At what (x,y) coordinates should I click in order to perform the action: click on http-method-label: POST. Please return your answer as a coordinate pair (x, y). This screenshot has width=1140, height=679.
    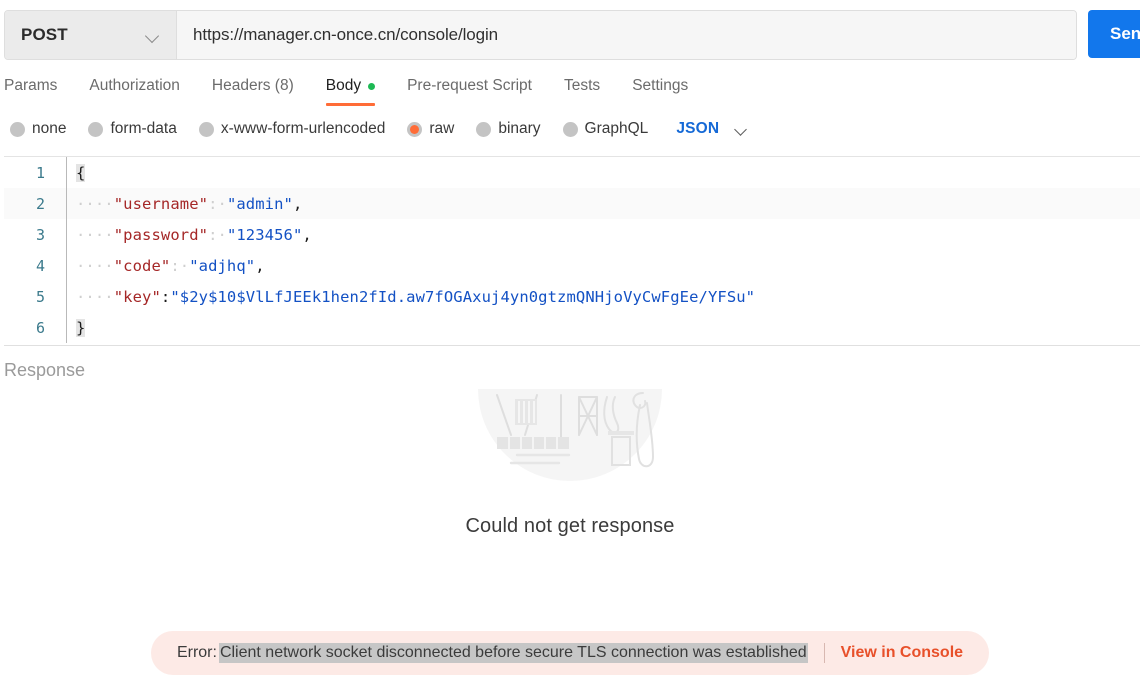
    Looking at the image, I should click on (44, 34).